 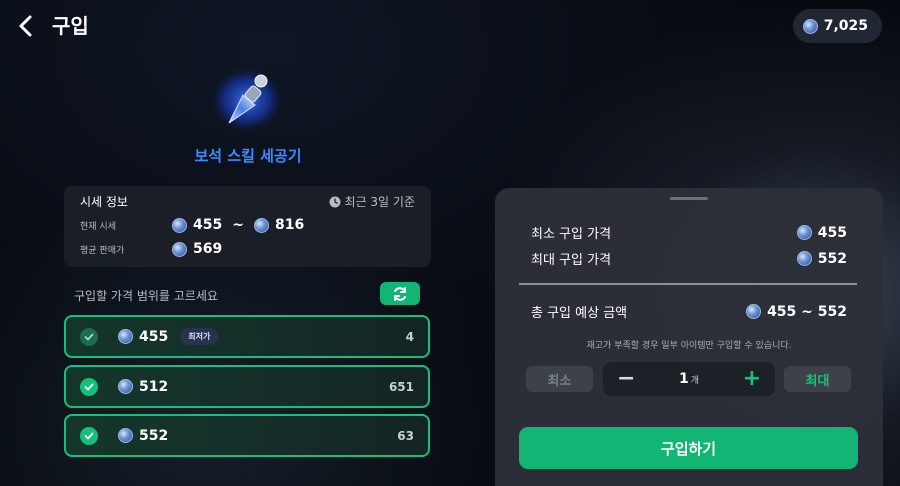 What do you see at coordinates (26, 26) in the screenshot?
I see `chevron-left-icon` at bounding box center [26, 26].